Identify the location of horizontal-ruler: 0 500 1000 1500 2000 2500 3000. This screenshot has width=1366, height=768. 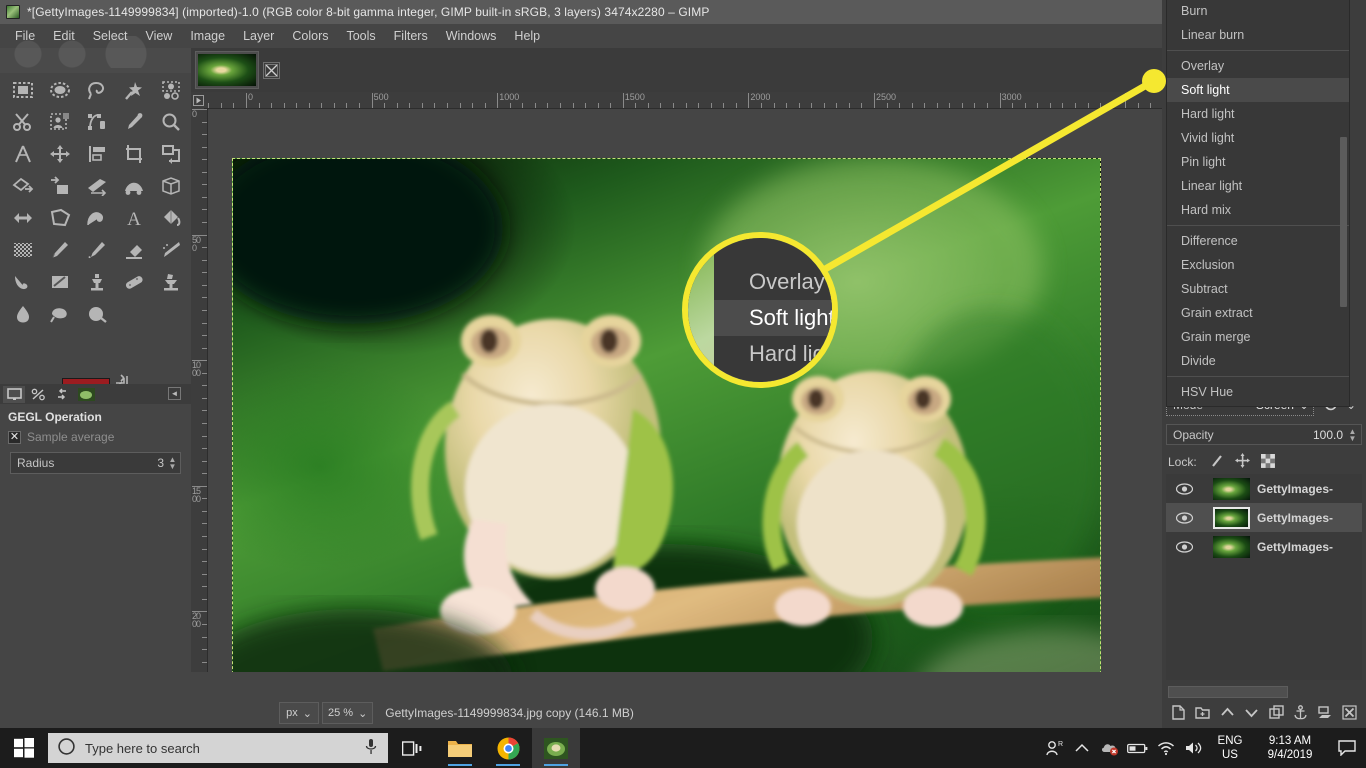
(683, 100).